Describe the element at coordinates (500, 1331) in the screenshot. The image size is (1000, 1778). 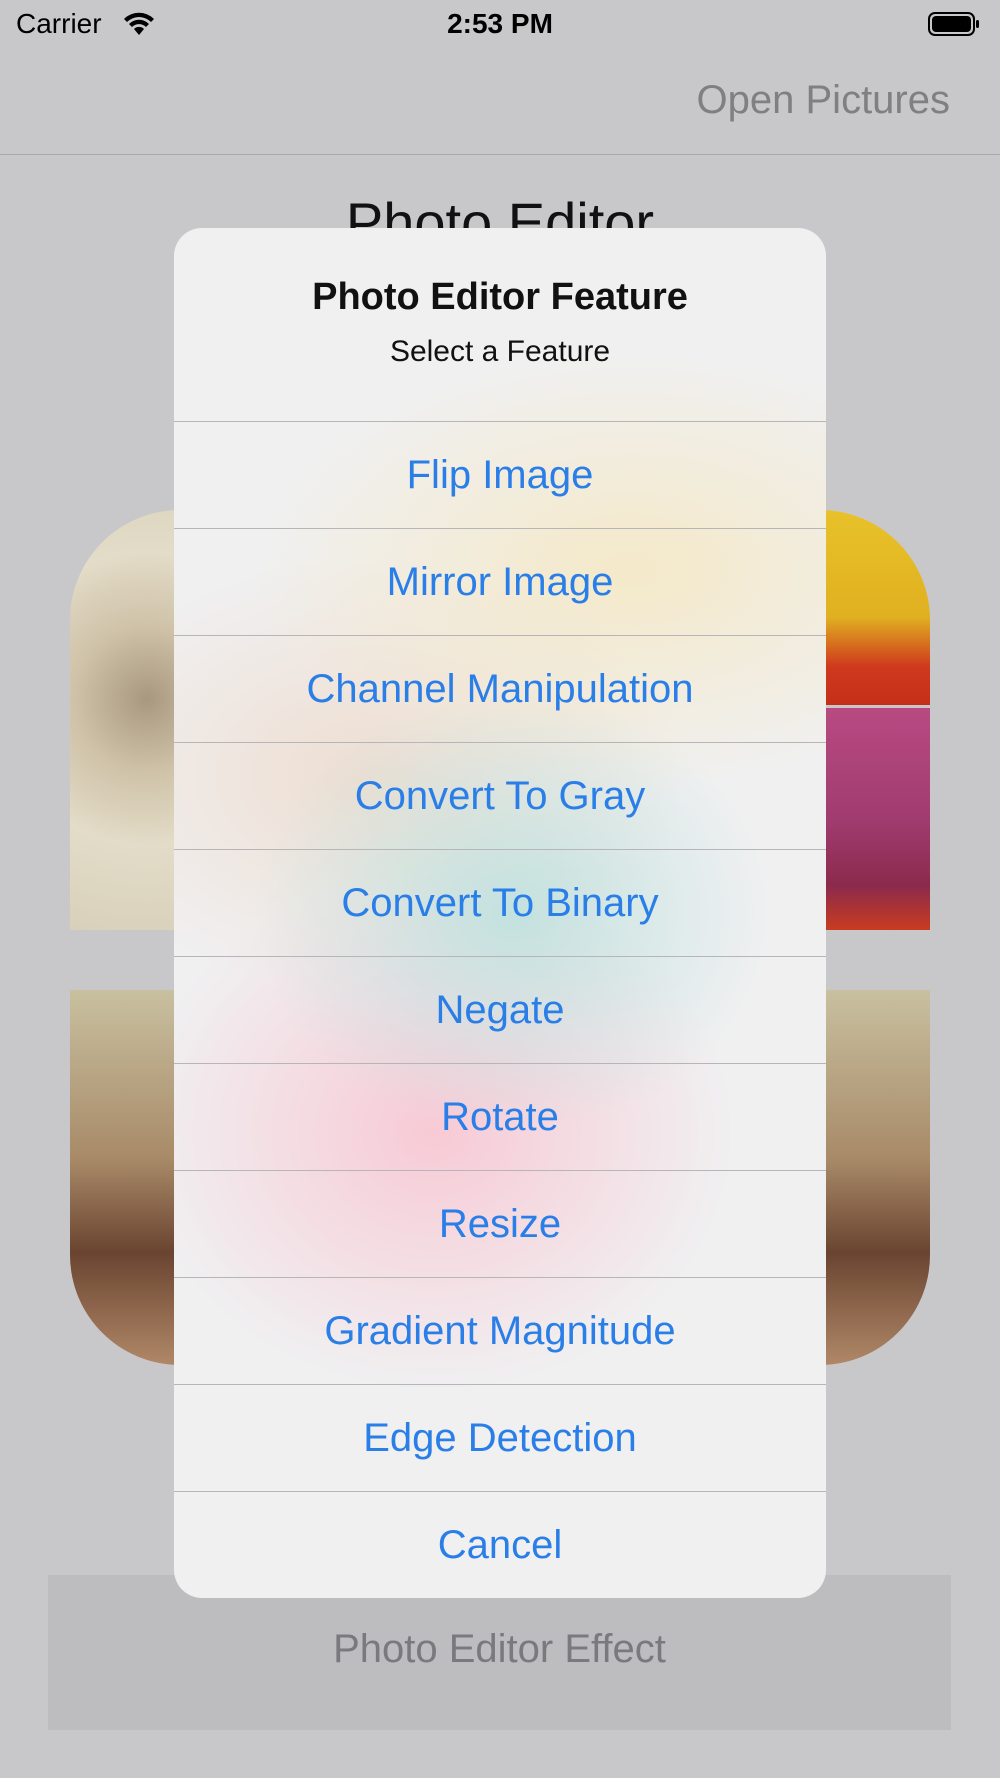
I see `option-gradient-magnitude: Gradient Magnitude` at that location.